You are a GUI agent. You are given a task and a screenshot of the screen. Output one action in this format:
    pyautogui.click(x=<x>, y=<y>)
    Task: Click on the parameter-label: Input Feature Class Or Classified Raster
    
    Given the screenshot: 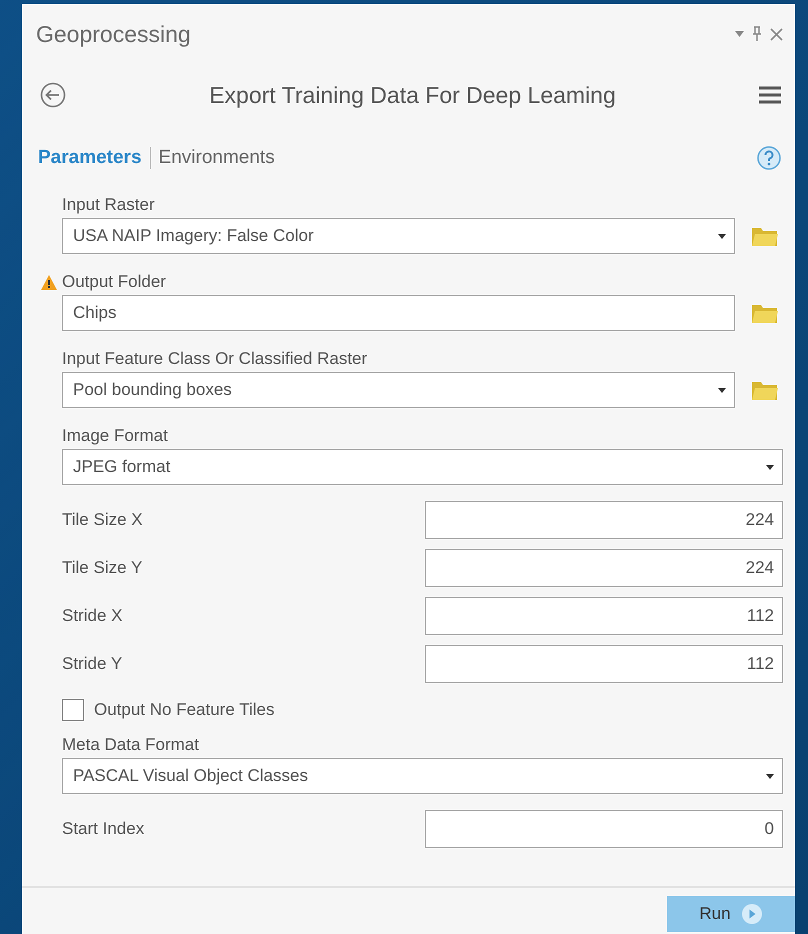 What is the action you would take?
    pyautogui.click(x=215, y=359)
    